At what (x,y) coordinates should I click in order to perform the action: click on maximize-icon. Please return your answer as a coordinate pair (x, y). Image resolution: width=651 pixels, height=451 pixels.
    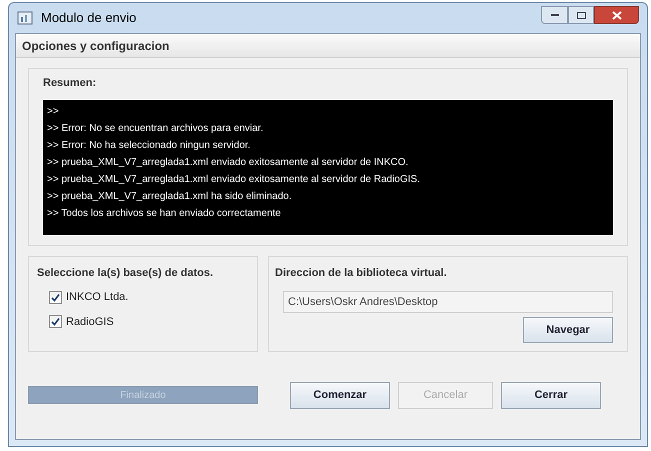
    Looking at the image, I should click on (581, 15).